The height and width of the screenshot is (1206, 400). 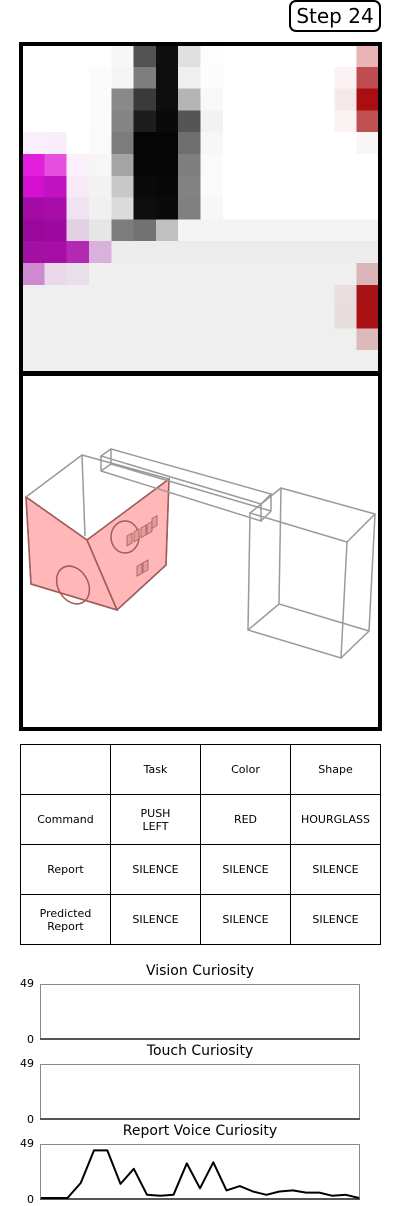 I want to click on chart-title: Report Voice Curiosity, so click(x=200, y=1131).